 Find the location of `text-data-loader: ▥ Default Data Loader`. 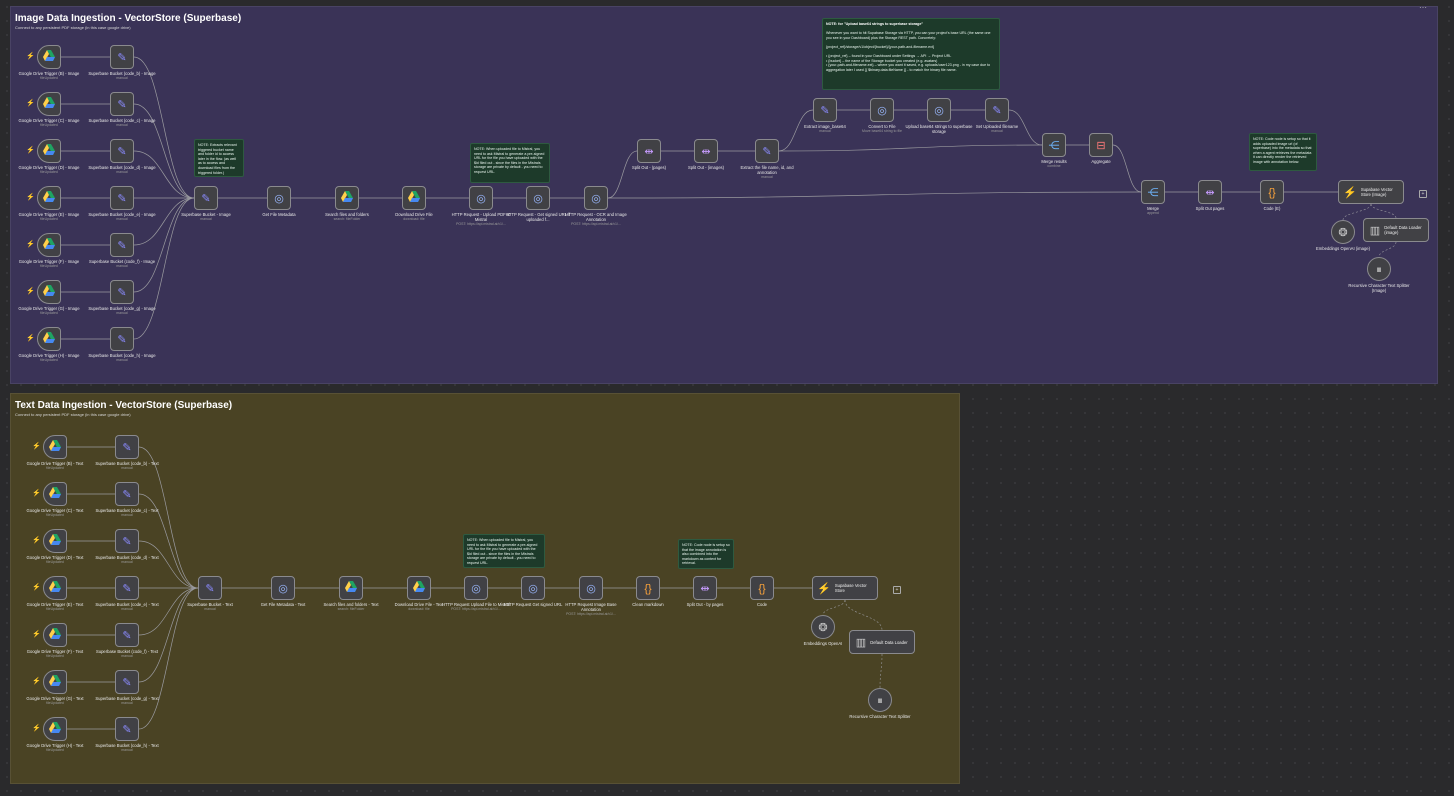

text-data-loader: ▥ Default Data Loader is located at coordinates (882, 642).